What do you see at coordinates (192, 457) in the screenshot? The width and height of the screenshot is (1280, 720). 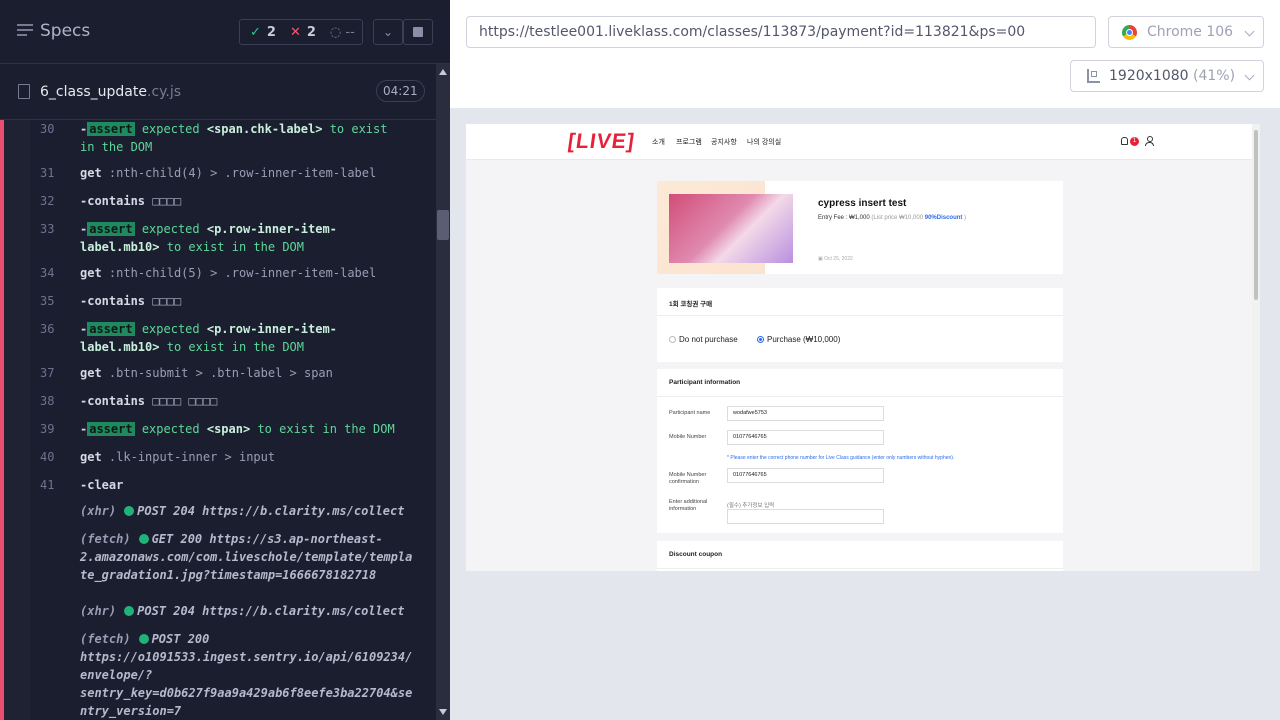 I see `command-token: .lk-input-inner > input` at bounding box center [192, 457].